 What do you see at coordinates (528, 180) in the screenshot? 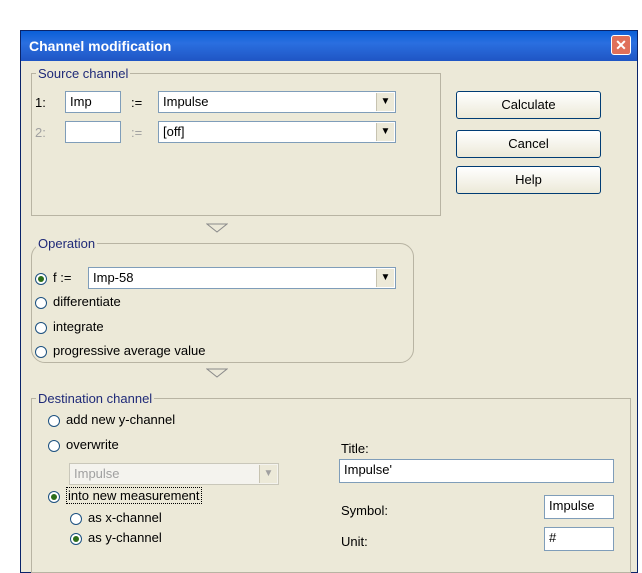
I see `help-button: Help` at bounding box center [528, 180].